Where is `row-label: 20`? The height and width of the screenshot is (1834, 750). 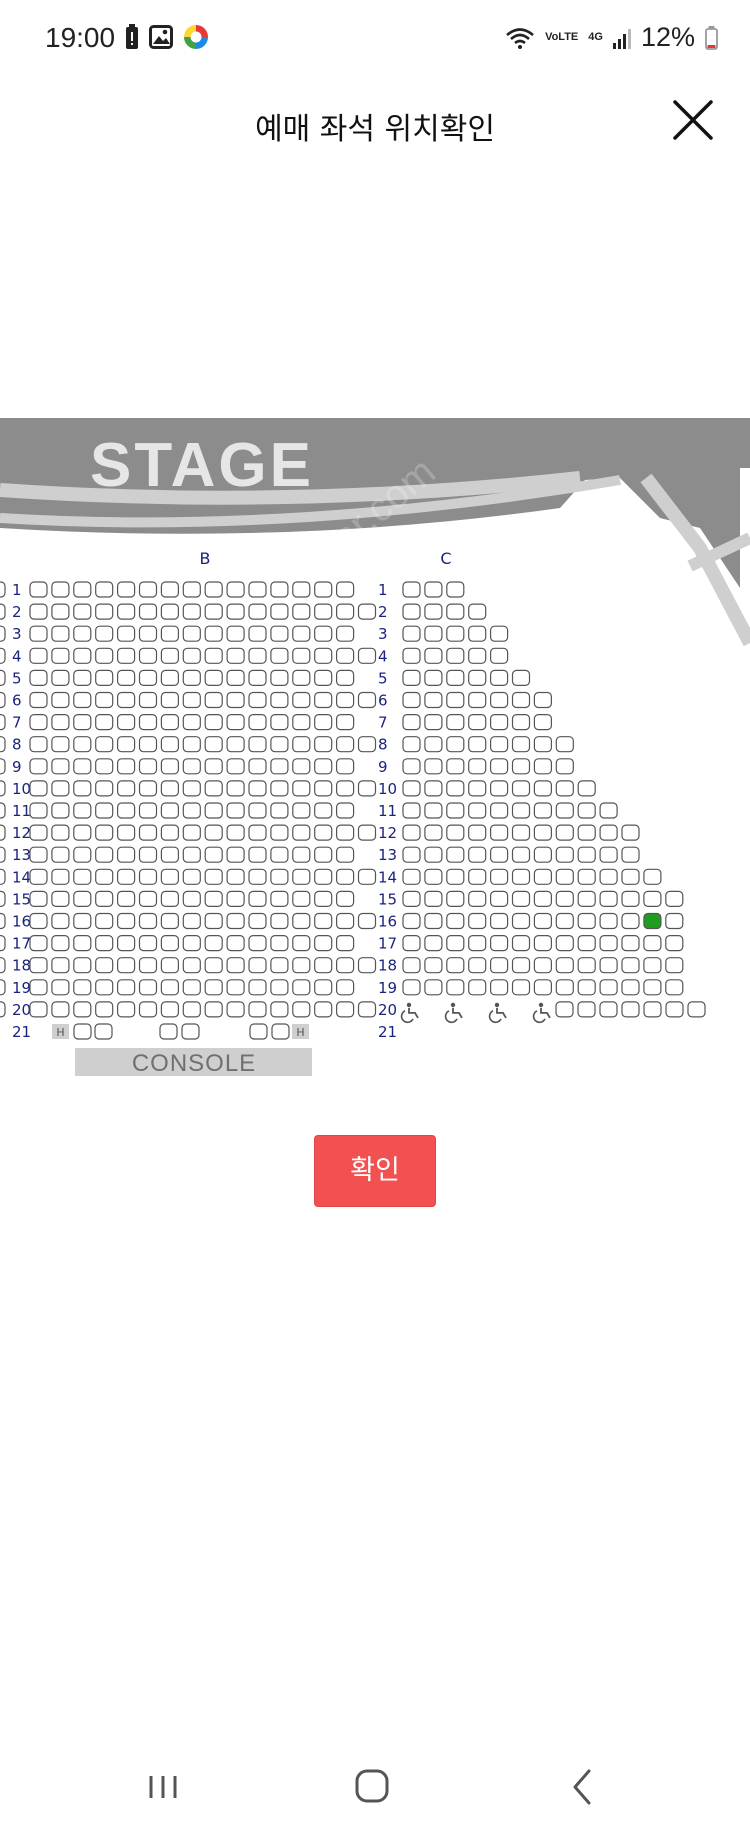
row-label: 20 is located at coordinates (387, 1010).